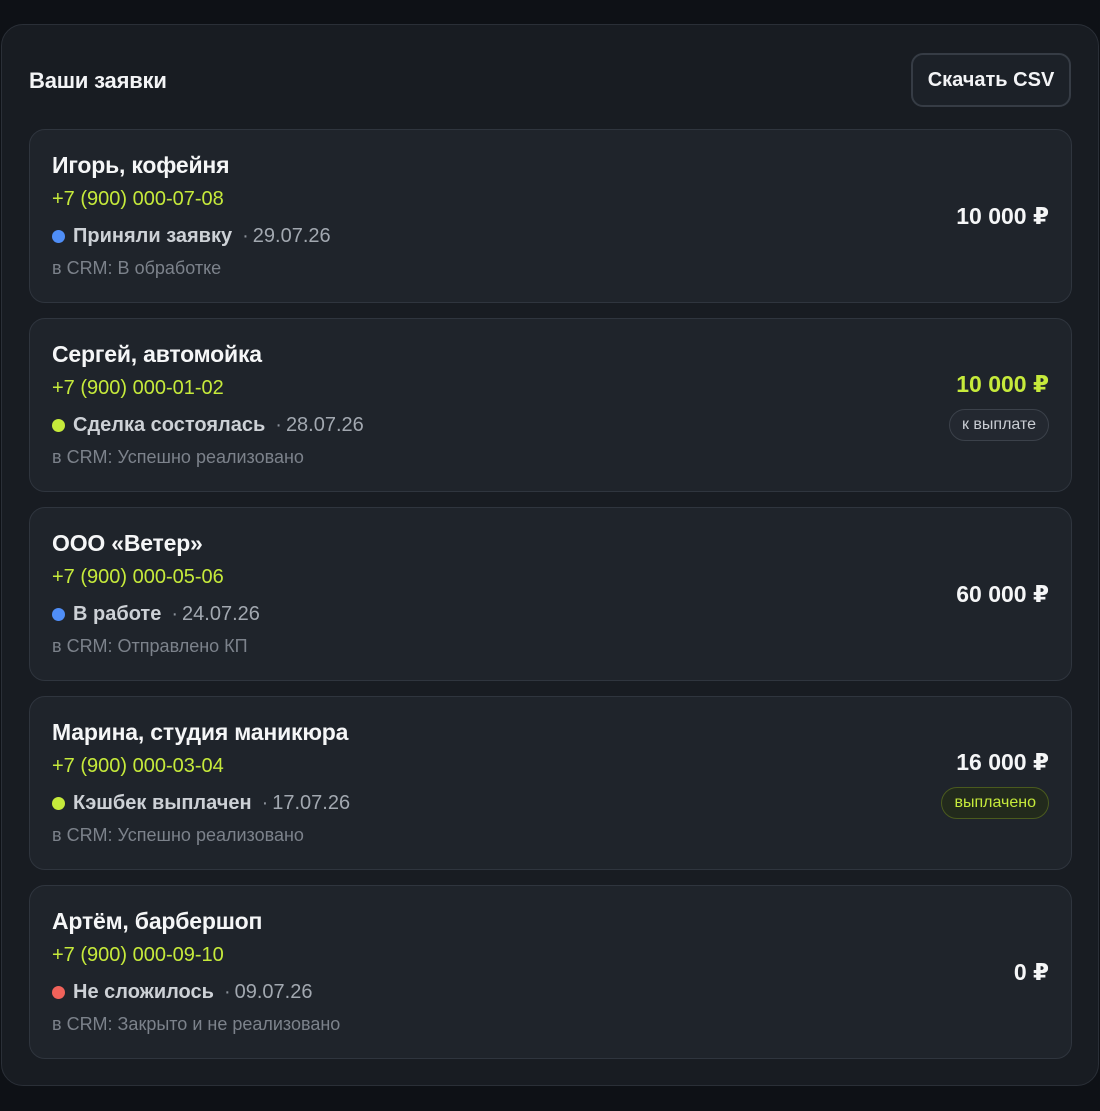 The width and height of the screenshot is (1100, 1111). What do you see at coordinates (200, 732) in the screenshot?
I see `request-name: Марина, студия маникюра` at bounding box center [200, 732].